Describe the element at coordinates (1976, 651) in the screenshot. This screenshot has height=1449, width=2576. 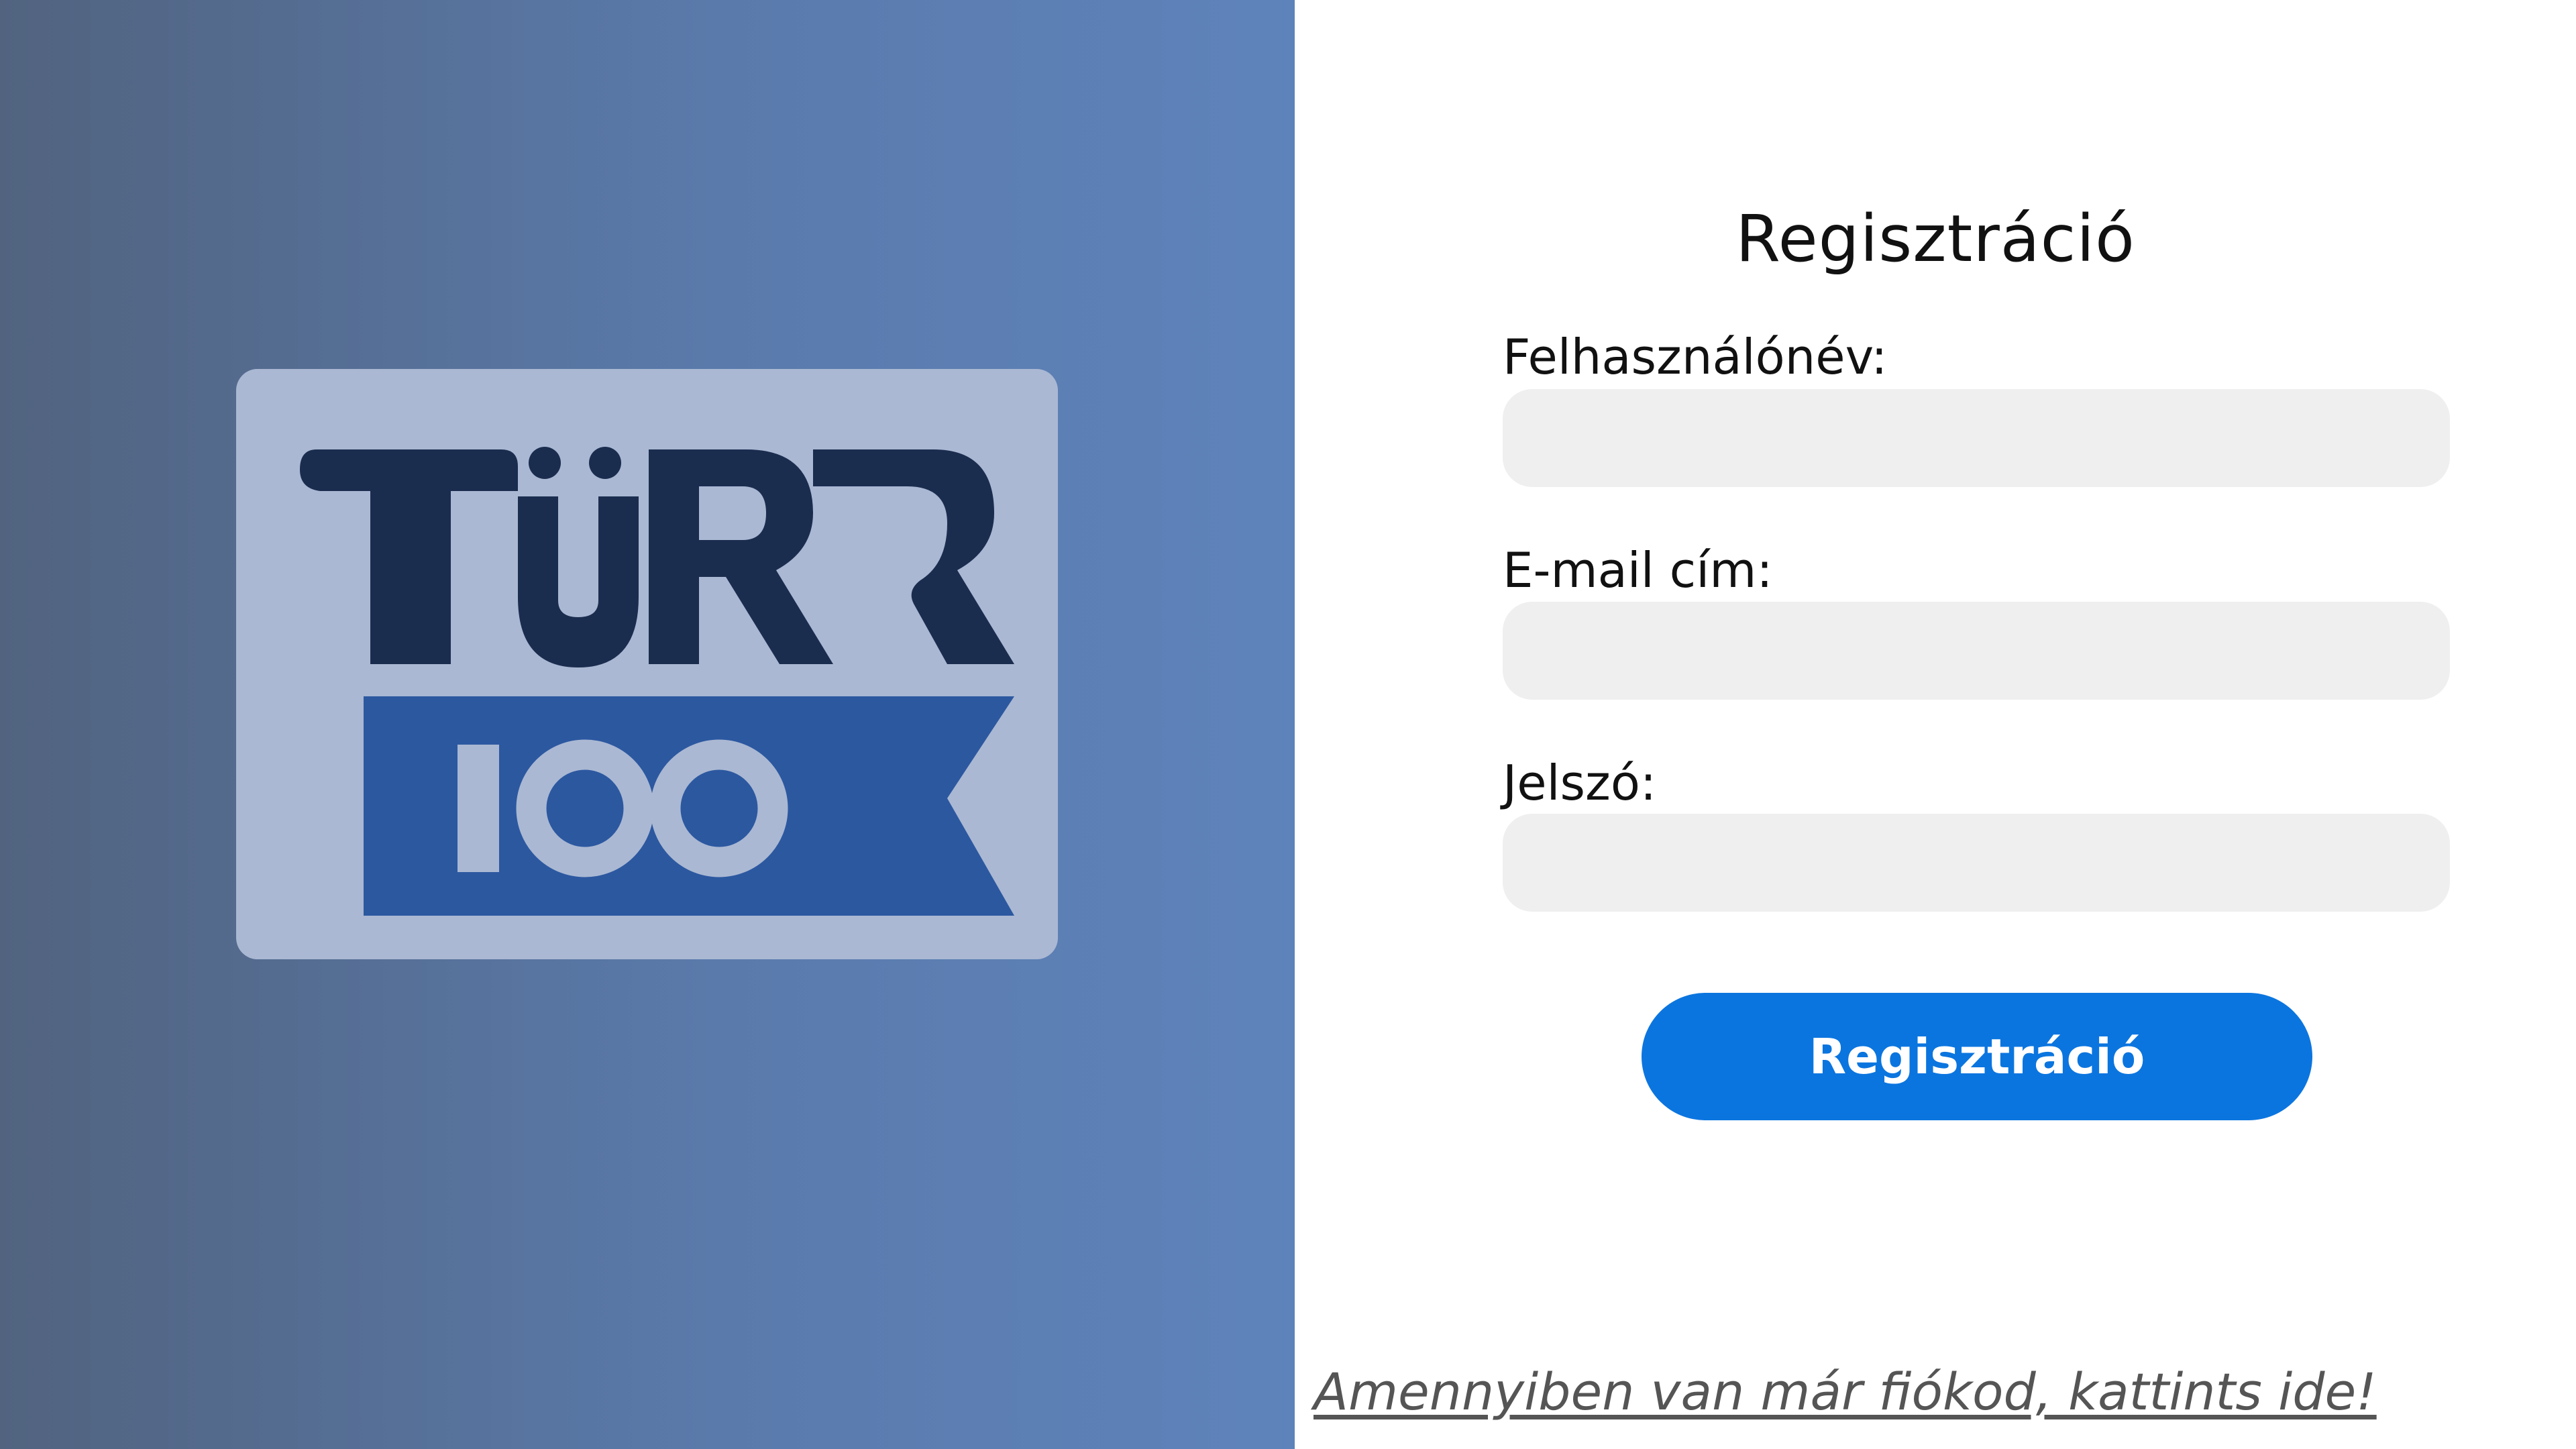
I see `email-input` at that location.